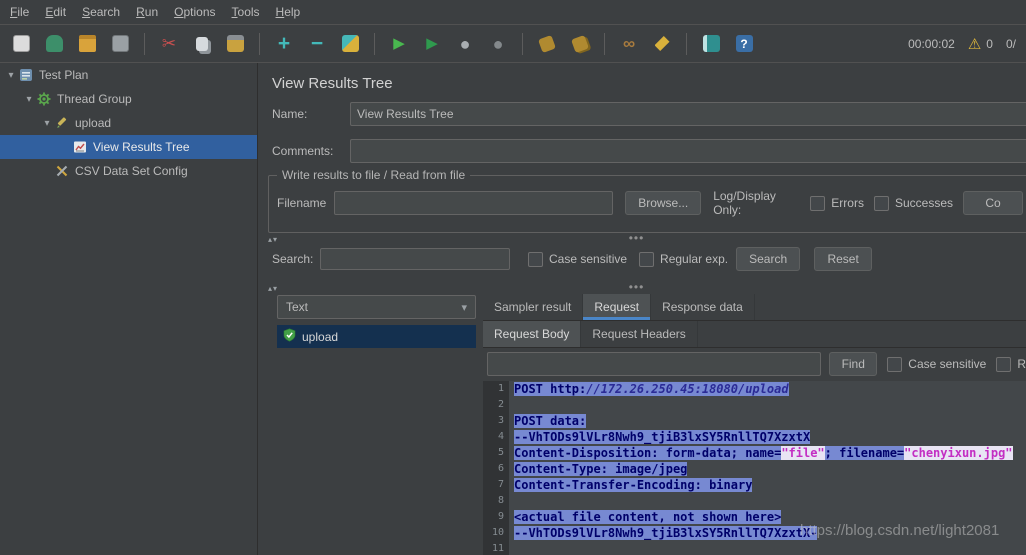 The image size is (1026, 555). I want to click on copy-button, so click(202, 44).